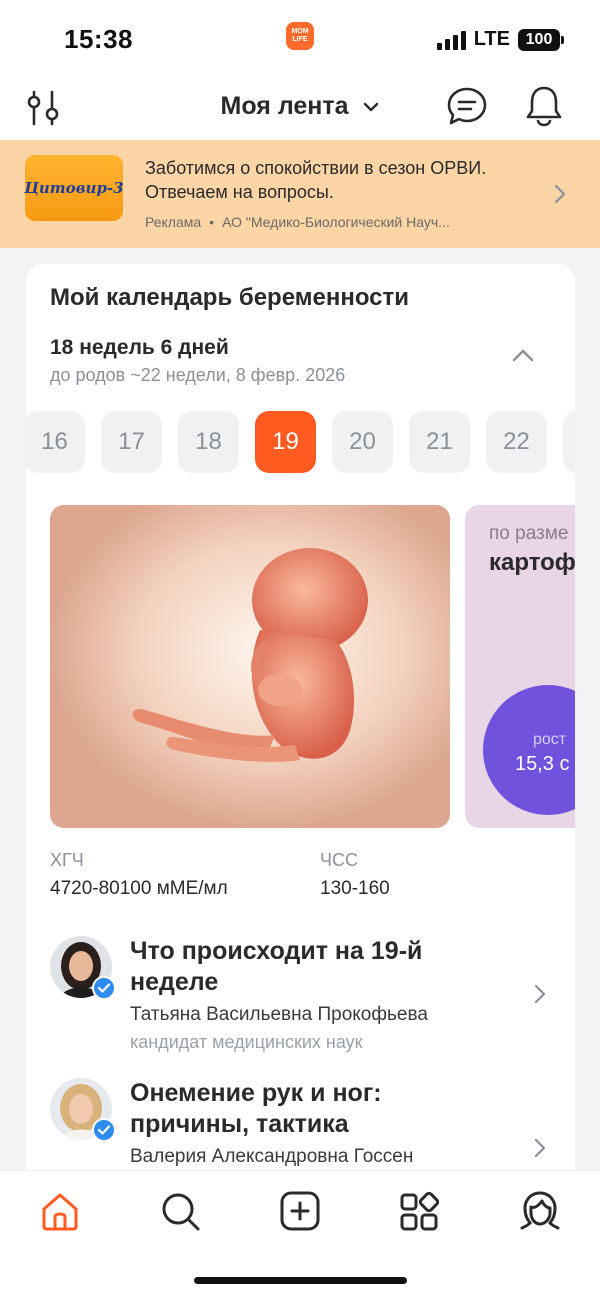  Describe the element at coordinates (279, 1014) in the screenshot. I see `article-author: Татьяна Васильевна Прокофьева` at that location.